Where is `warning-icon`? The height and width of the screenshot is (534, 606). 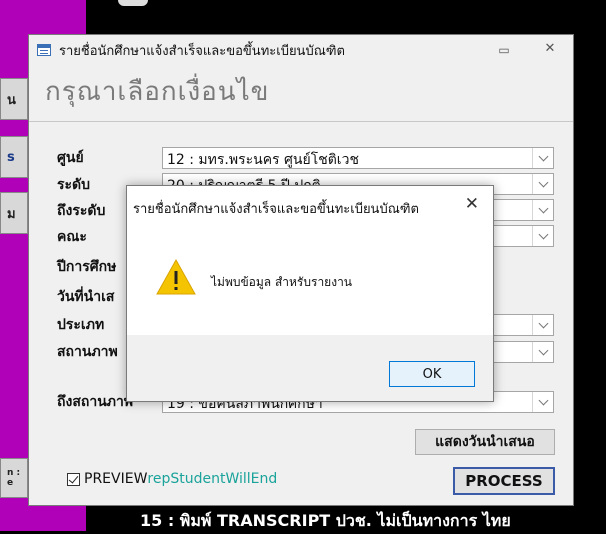 warning-icon is located at coordinates (176, 279).